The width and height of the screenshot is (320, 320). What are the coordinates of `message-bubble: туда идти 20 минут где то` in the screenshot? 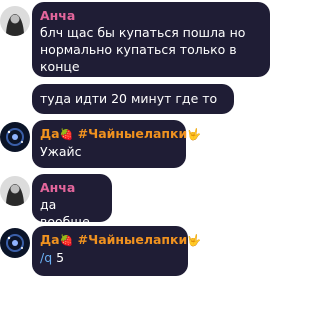 It's located at (133, 99).